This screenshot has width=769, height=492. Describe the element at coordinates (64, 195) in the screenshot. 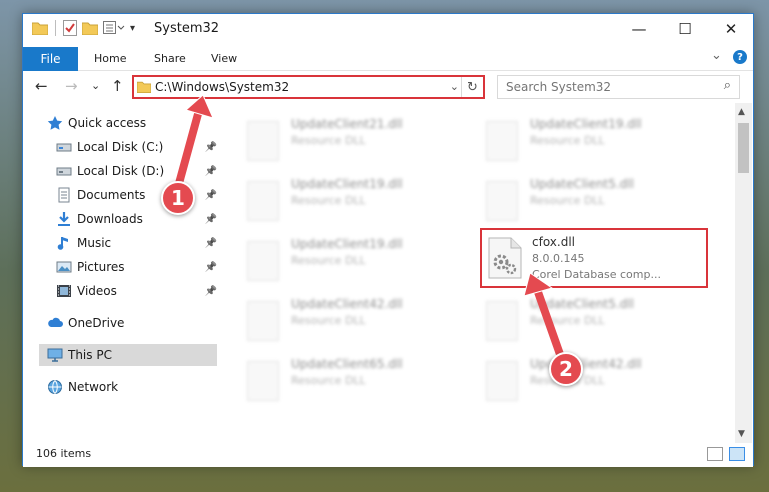

I see `documents-icon` at that location.